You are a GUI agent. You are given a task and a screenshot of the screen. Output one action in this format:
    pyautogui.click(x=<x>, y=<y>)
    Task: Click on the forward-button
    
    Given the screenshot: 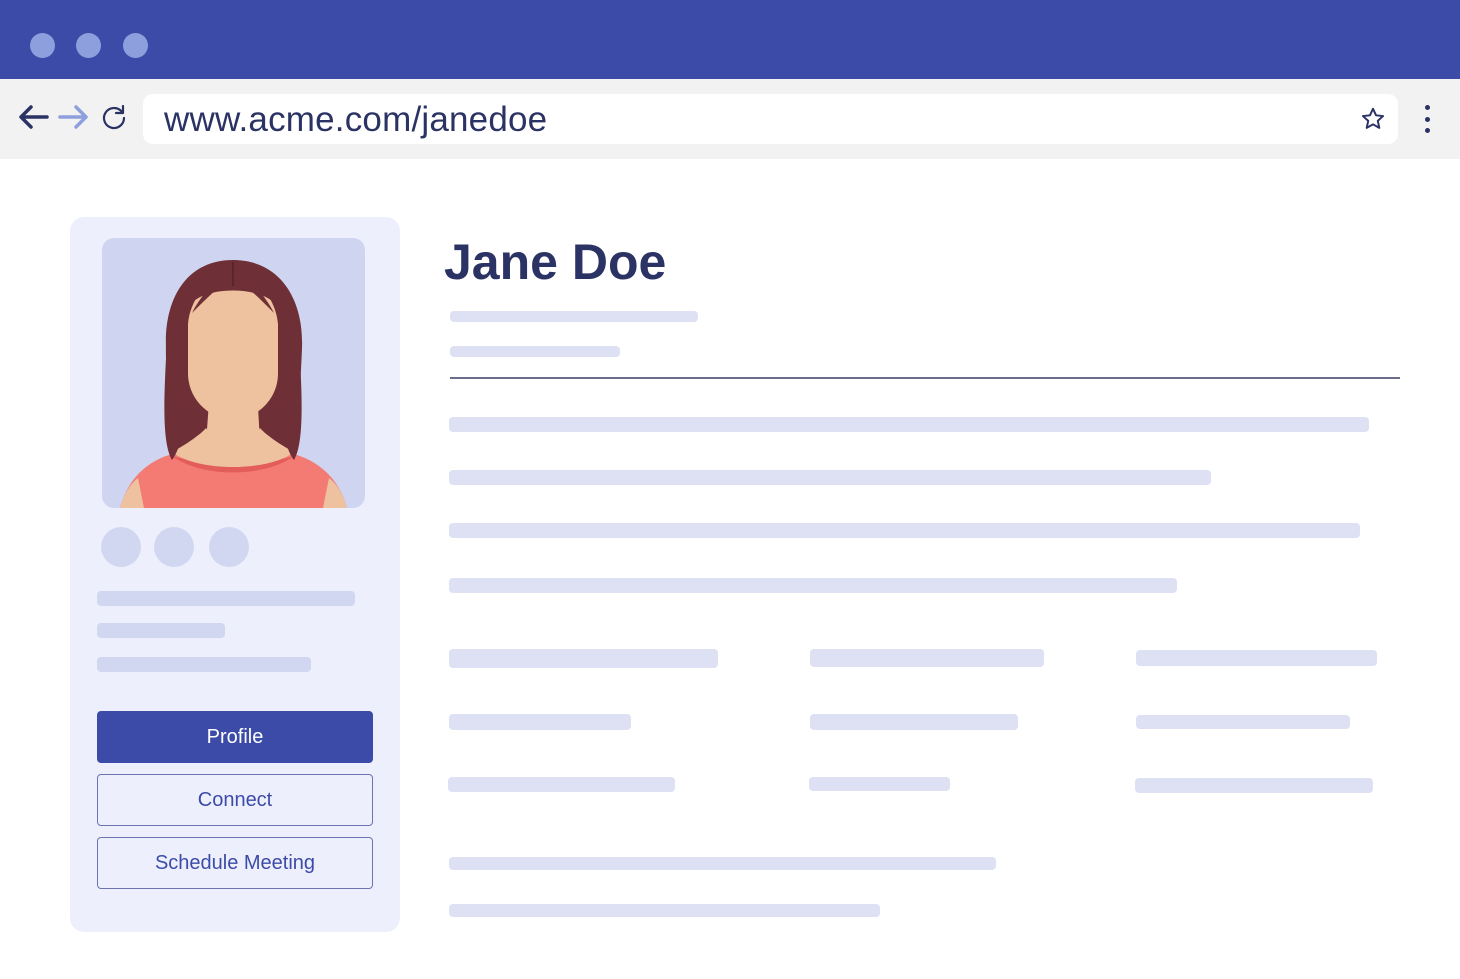 What is the action you would take?
    pyautogui.click(x=74, y=117)
    